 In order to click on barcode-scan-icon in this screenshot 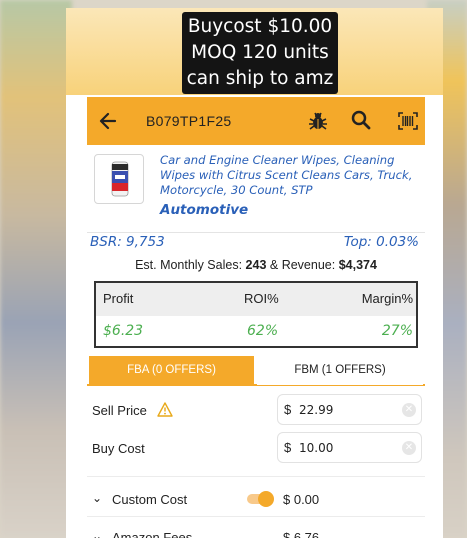, I will do `click(408, 121)`.